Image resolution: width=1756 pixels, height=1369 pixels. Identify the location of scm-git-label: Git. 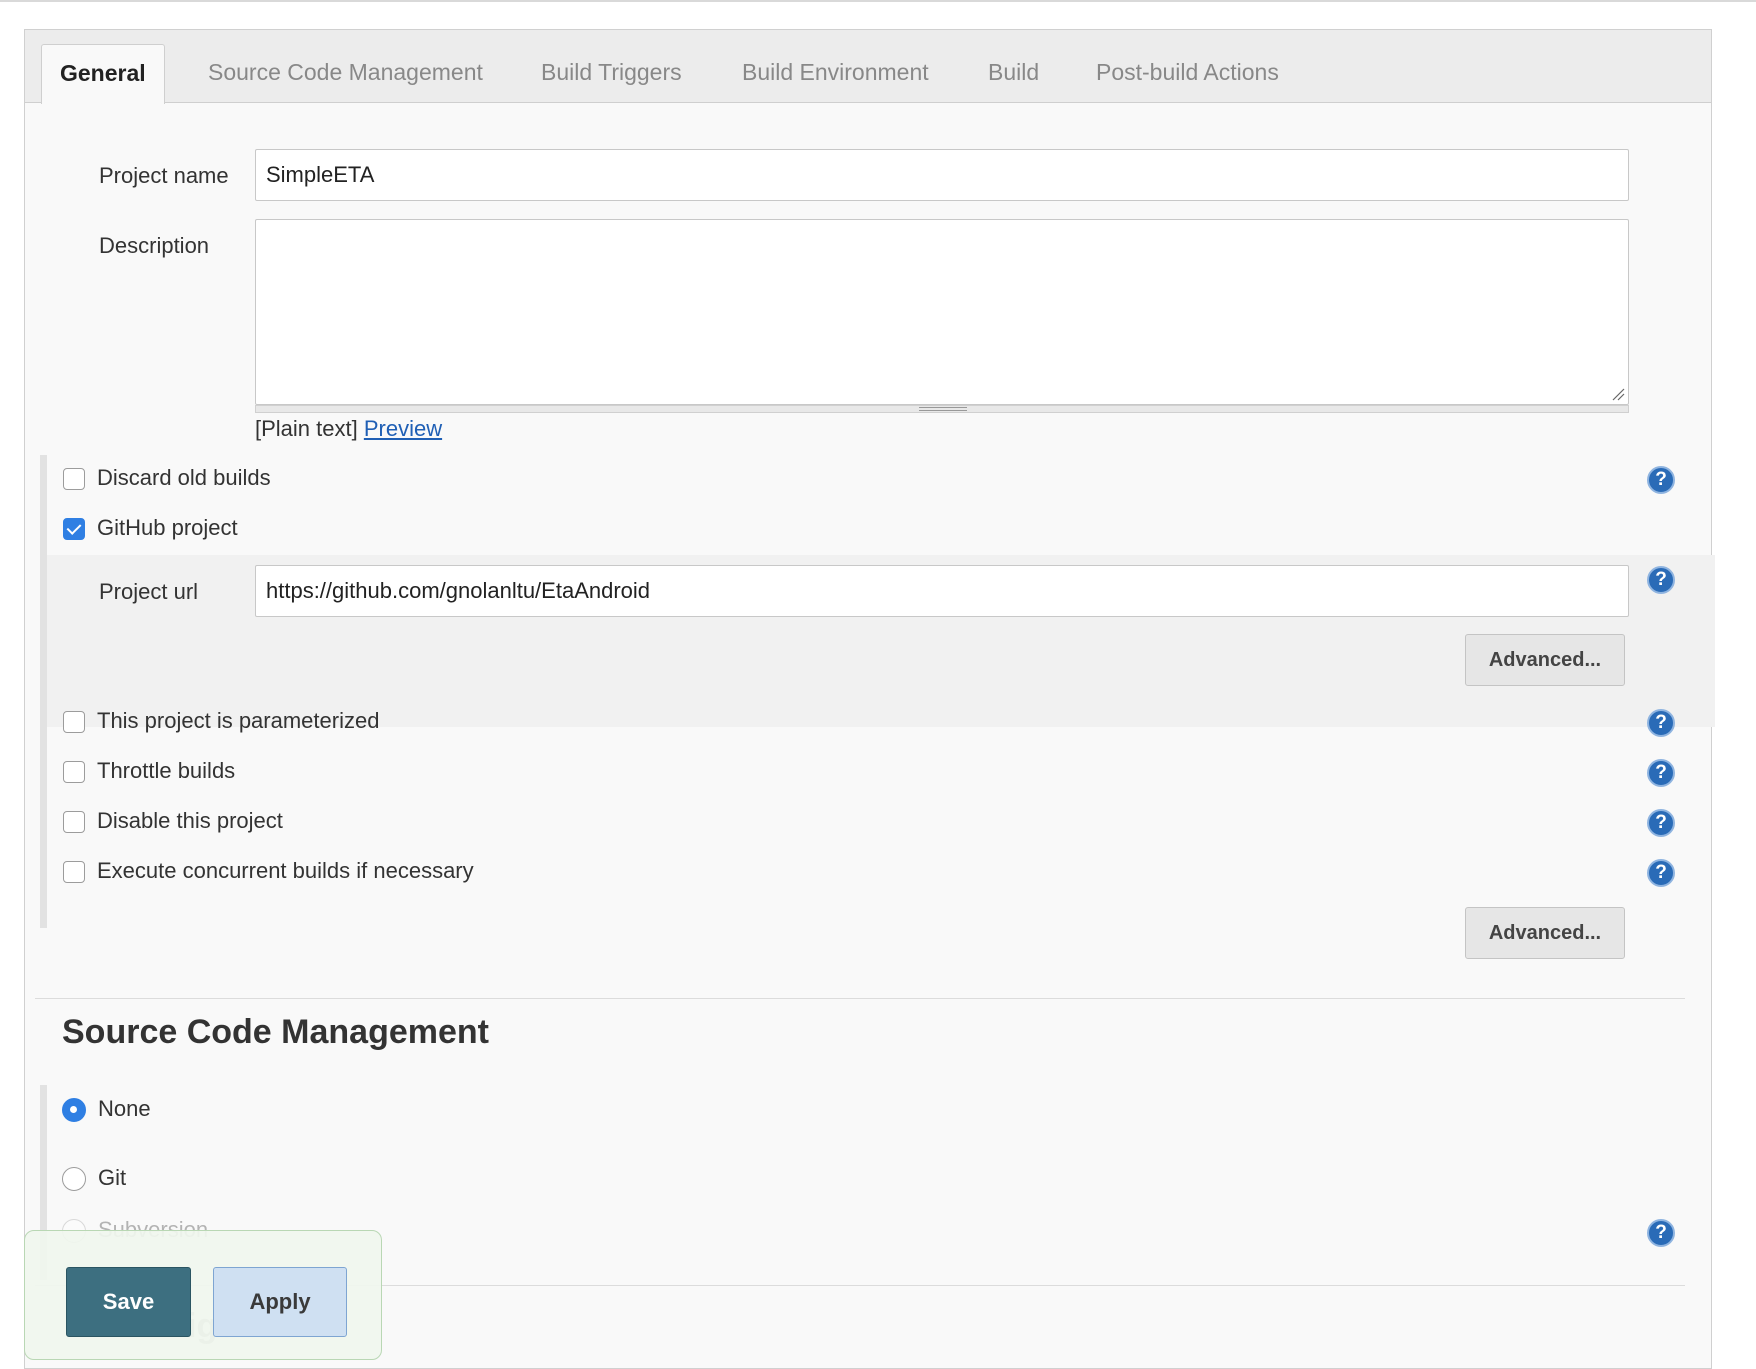
(112, 1177).